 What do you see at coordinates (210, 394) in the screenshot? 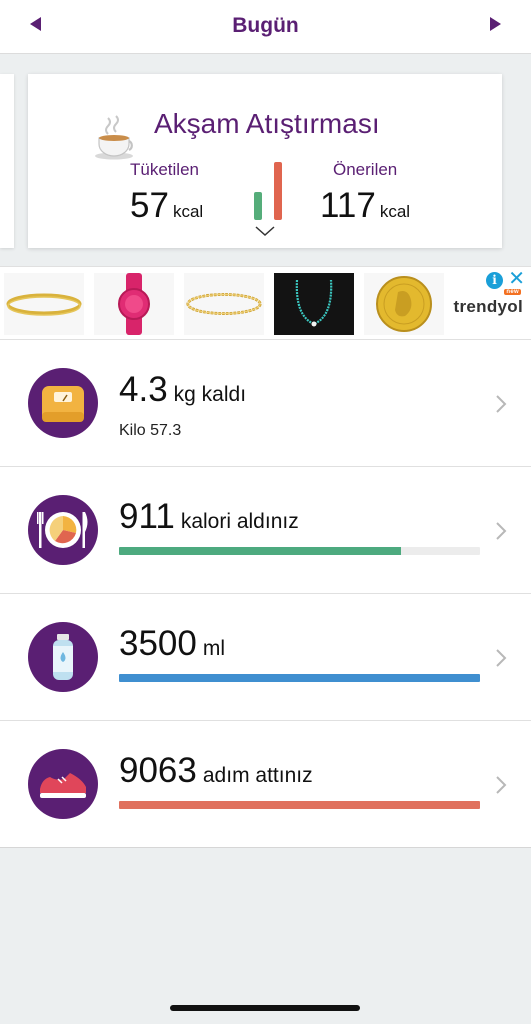
I see `weight-remaining-unit: kg kaldı` at bounding box center [210, 394].